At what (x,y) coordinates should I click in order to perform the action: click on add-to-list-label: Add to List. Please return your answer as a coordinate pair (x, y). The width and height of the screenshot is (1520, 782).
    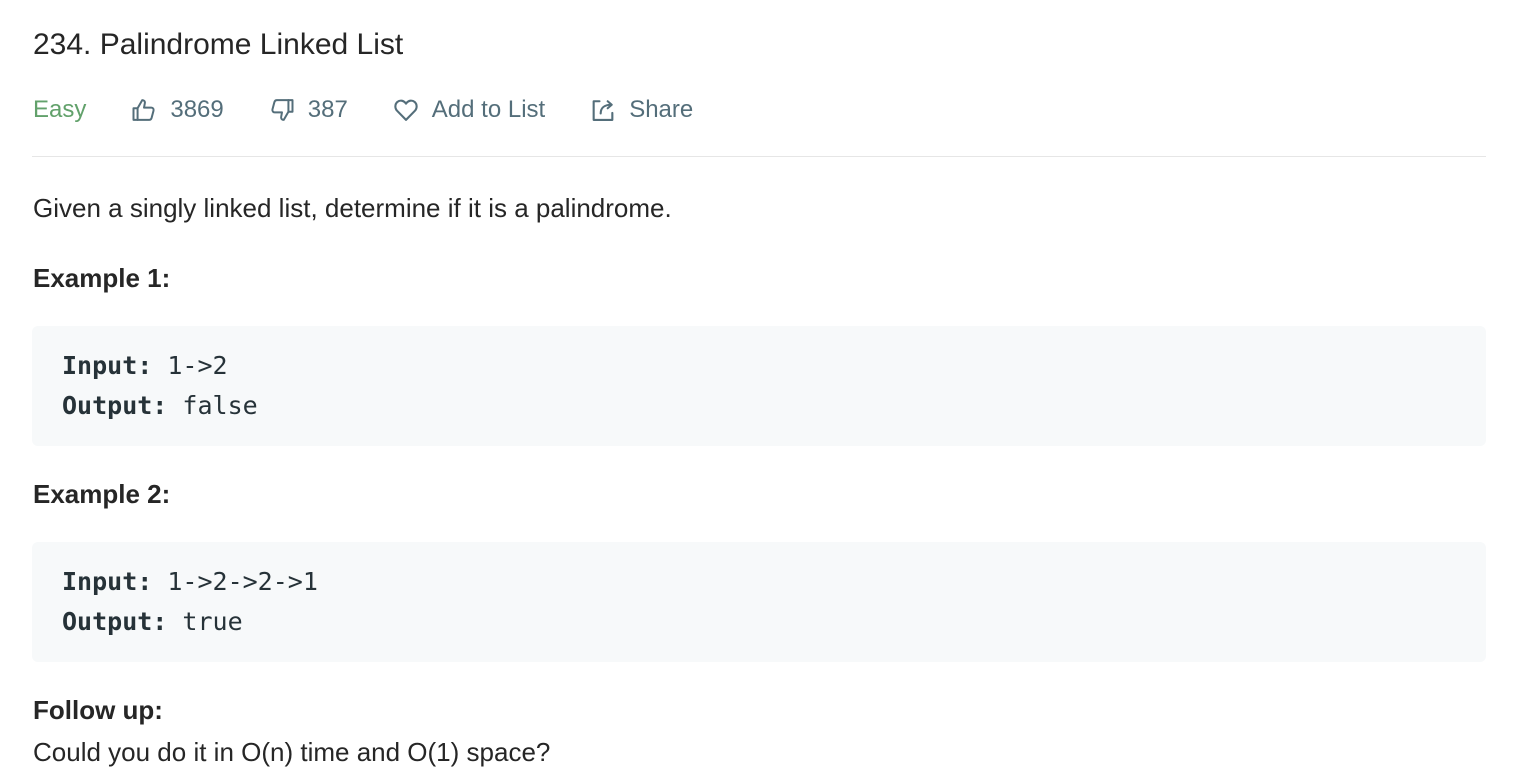
    Looking at the image, I should click on (488, 109).